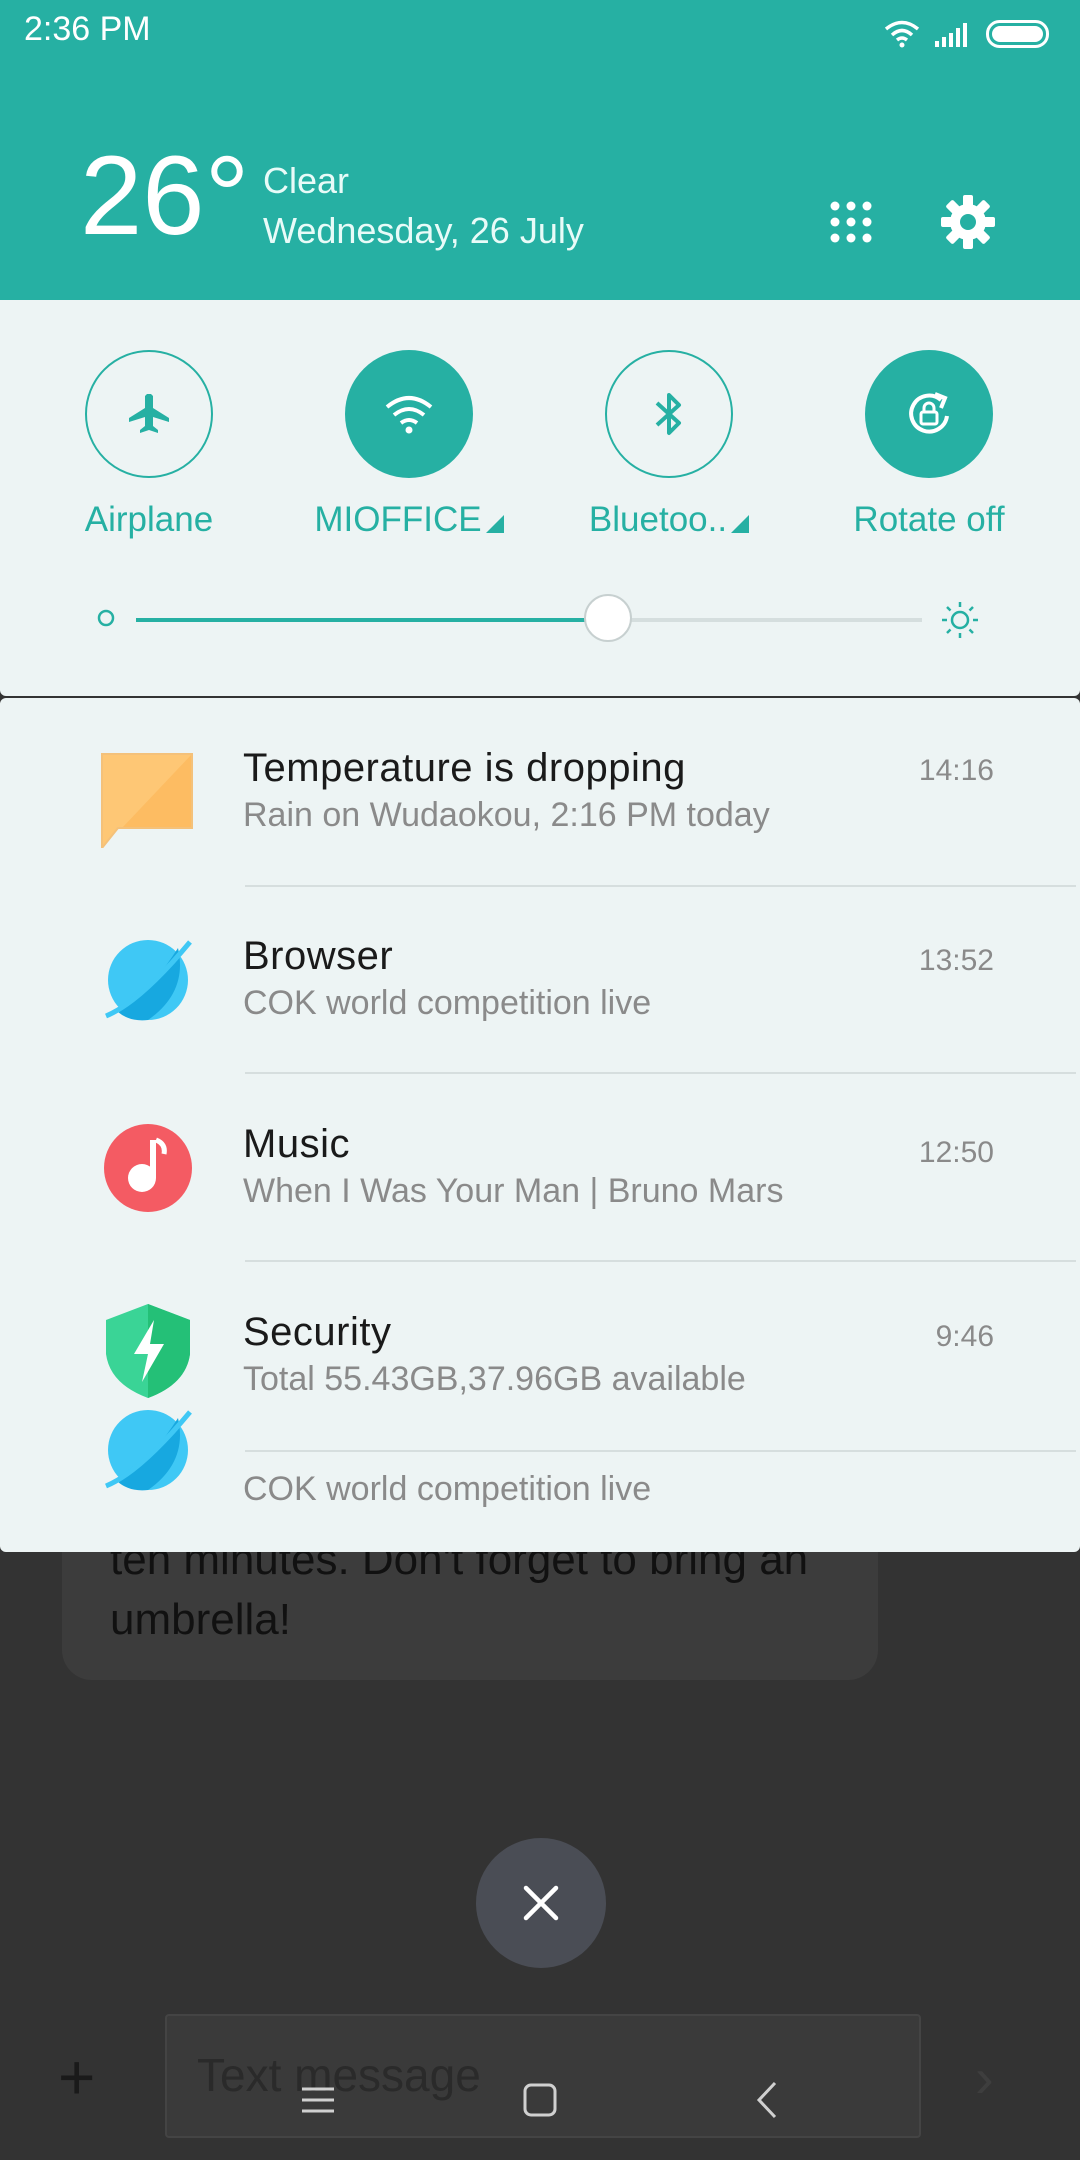 The width and height of the screenshot is (1080, 2160). I want to click on status-icons, so click(968, 34).